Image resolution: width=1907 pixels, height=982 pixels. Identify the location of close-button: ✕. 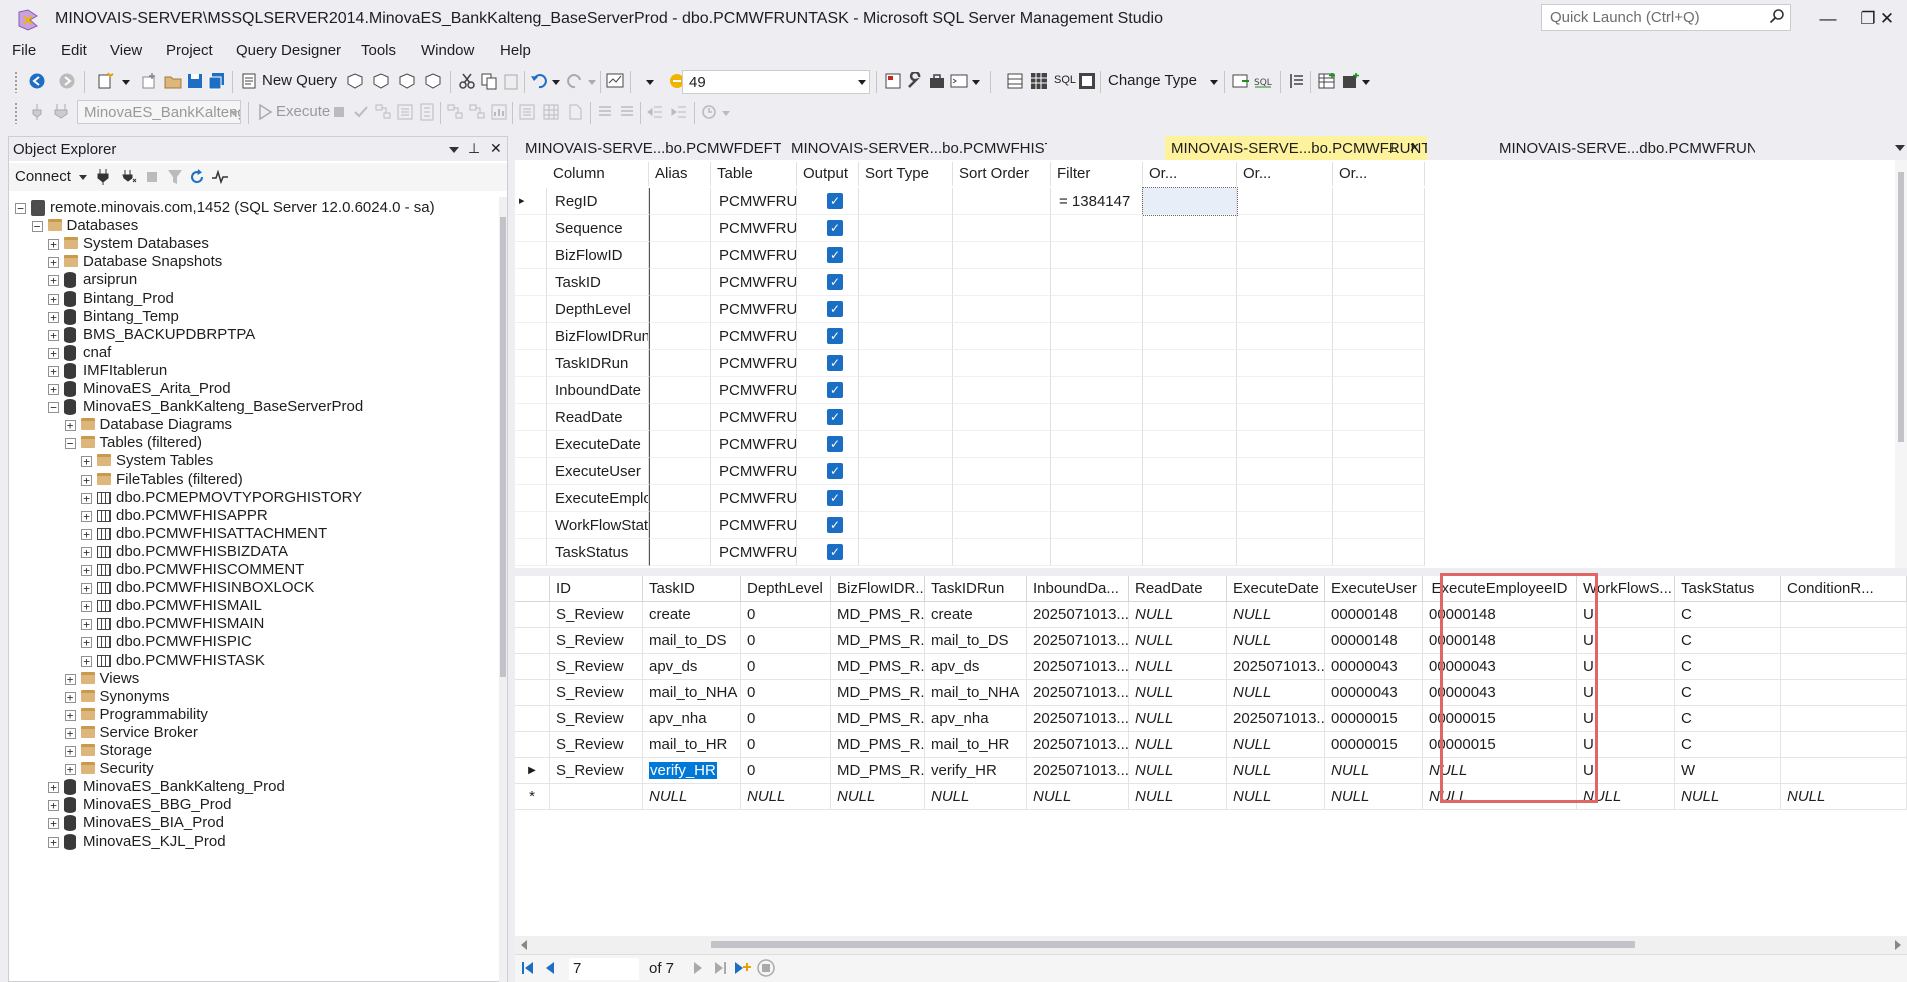
(1887, 19).